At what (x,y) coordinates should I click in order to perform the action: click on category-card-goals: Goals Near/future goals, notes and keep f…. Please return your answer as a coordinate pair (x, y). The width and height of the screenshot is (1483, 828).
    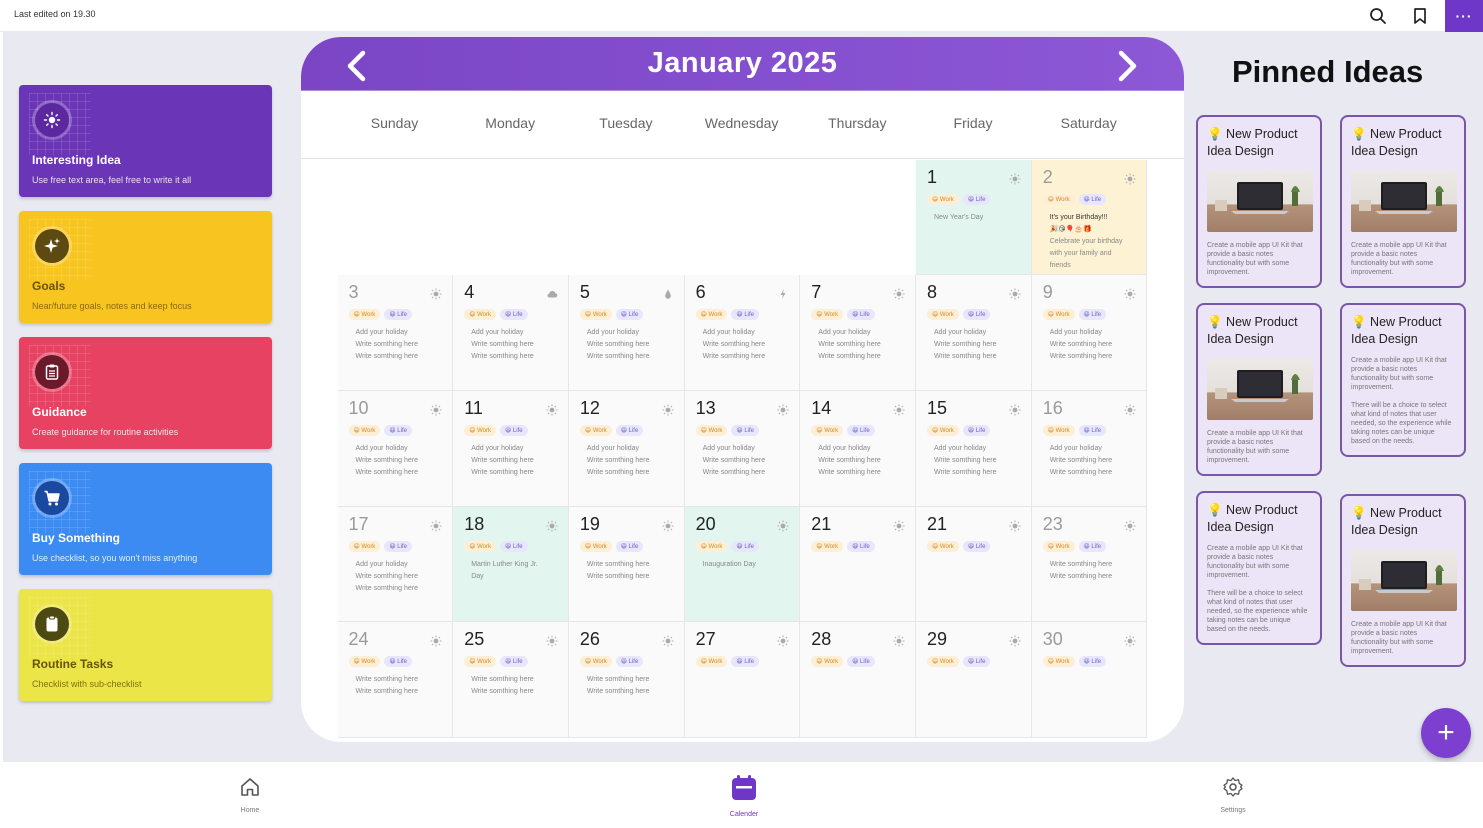
    Looking at the image, I should click on (145, 267).